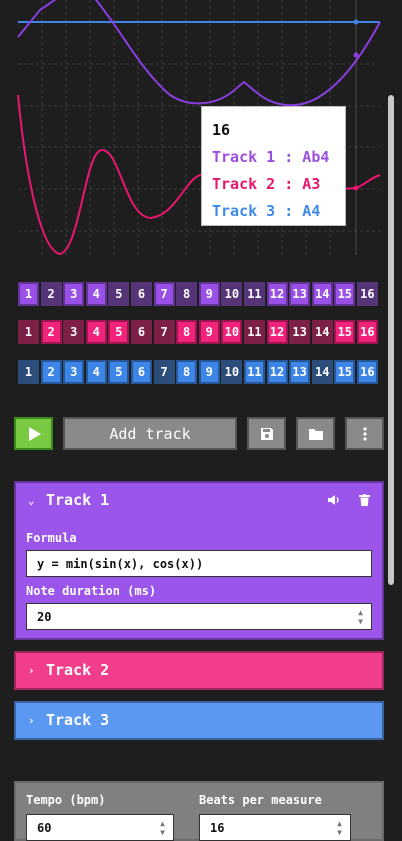  I want to click on note-duration-label: Note duration (ms), so click(91, 591).